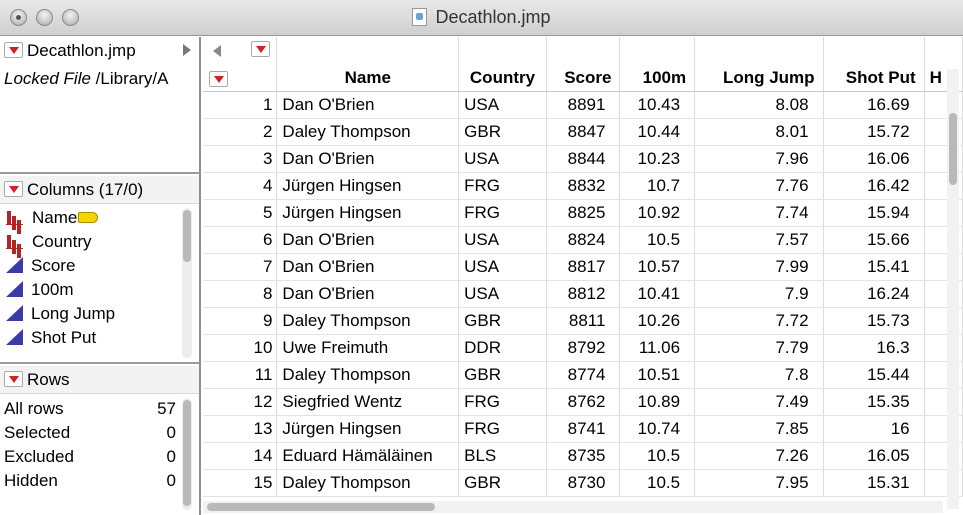 This screenshot has height=515, width=963. Describe the element at coordinates (90, 316) in the screenshot. I see `column-item-long-jump: Long Jump` at that location.